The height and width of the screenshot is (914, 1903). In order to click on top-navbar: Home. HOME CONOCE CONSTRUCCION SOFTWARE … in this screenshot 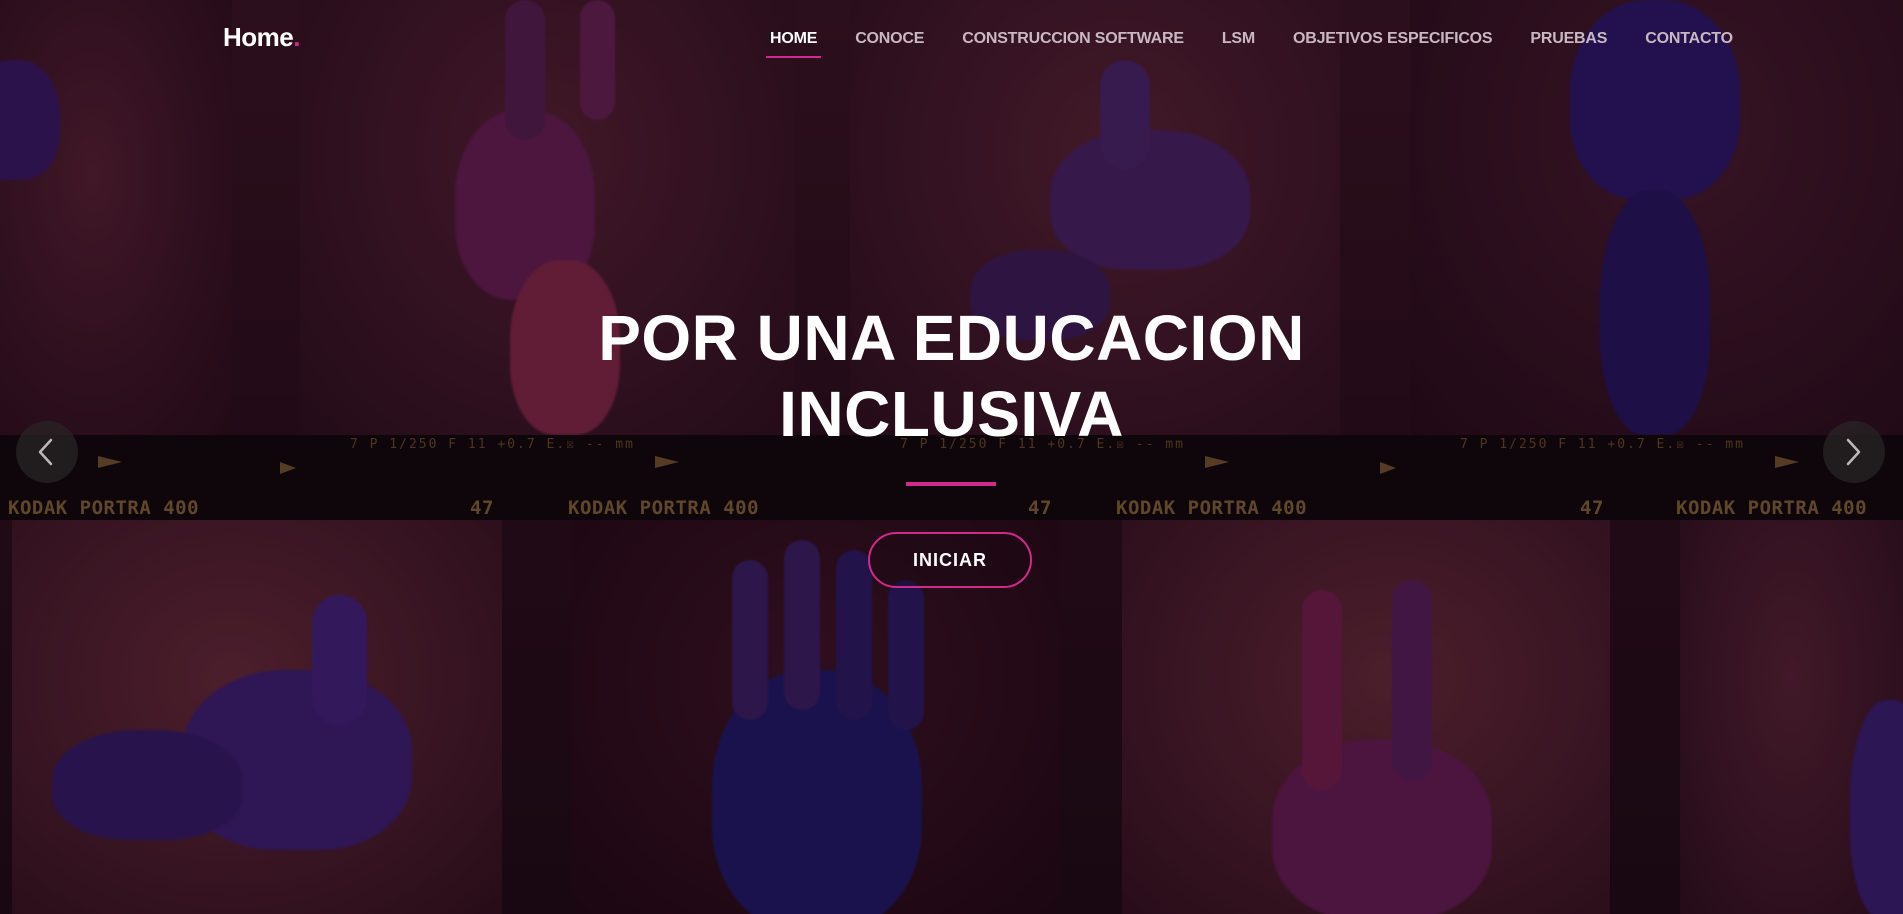, I will do `click(951, 40)`.